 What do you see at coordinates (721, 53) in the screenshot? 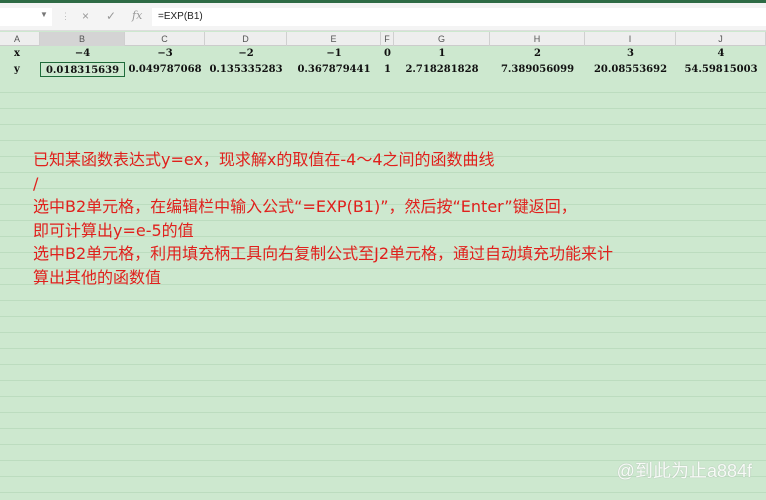
I see `cell-j1: 4` at bounding box center [721, 53].